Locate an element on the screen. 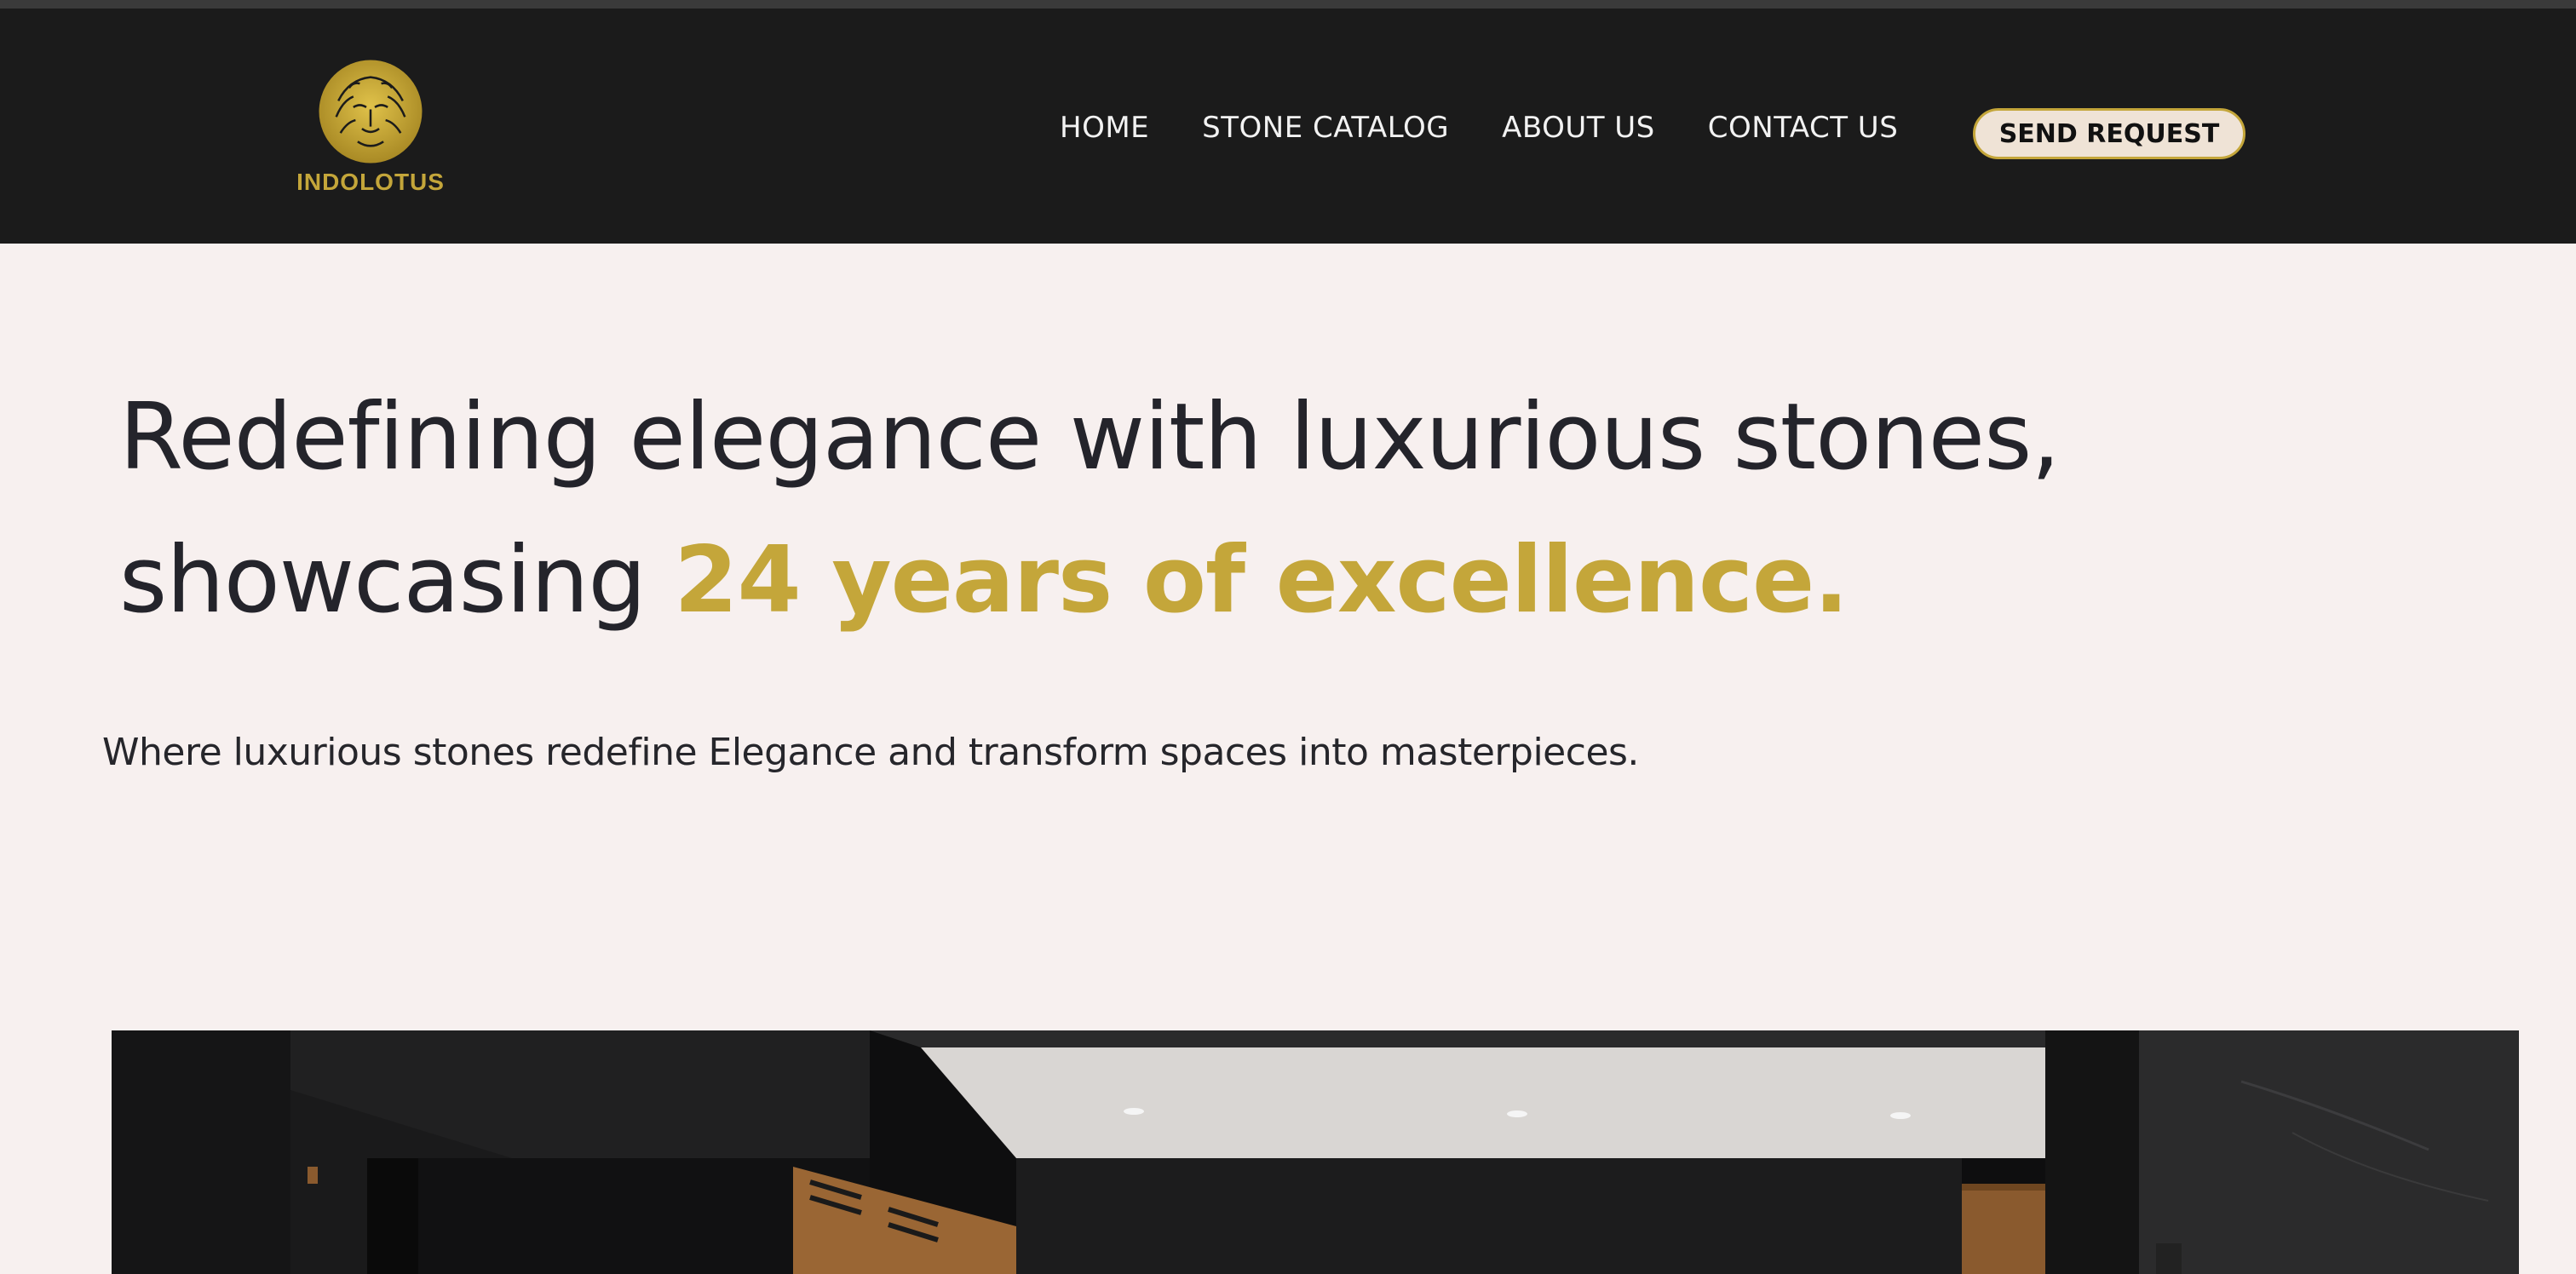 The width and height of the screenshot is (2576, 1274). browser-top-strip is located at coordinates (1288, 4).